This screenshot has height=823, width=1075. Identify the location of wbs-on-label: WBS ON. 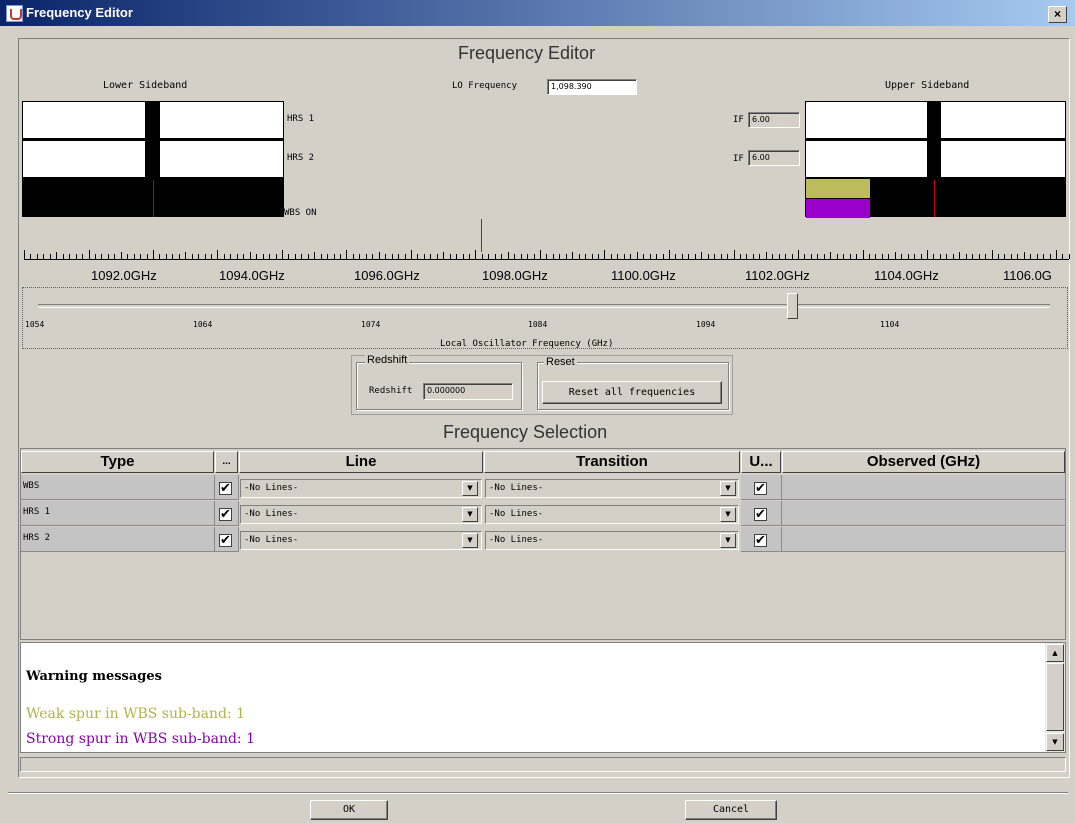
(300, 213).